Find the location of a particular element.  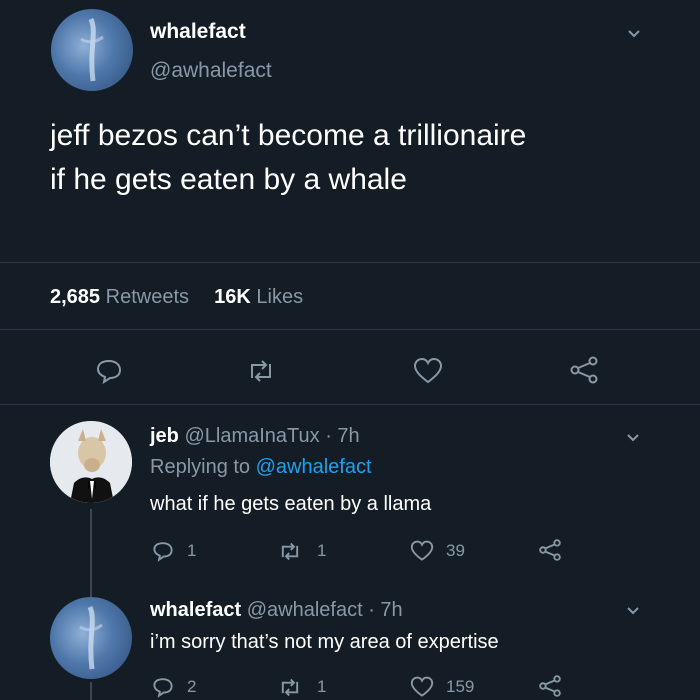

replying-handle-link: @awhalefact is located at coordinates (314, 467).